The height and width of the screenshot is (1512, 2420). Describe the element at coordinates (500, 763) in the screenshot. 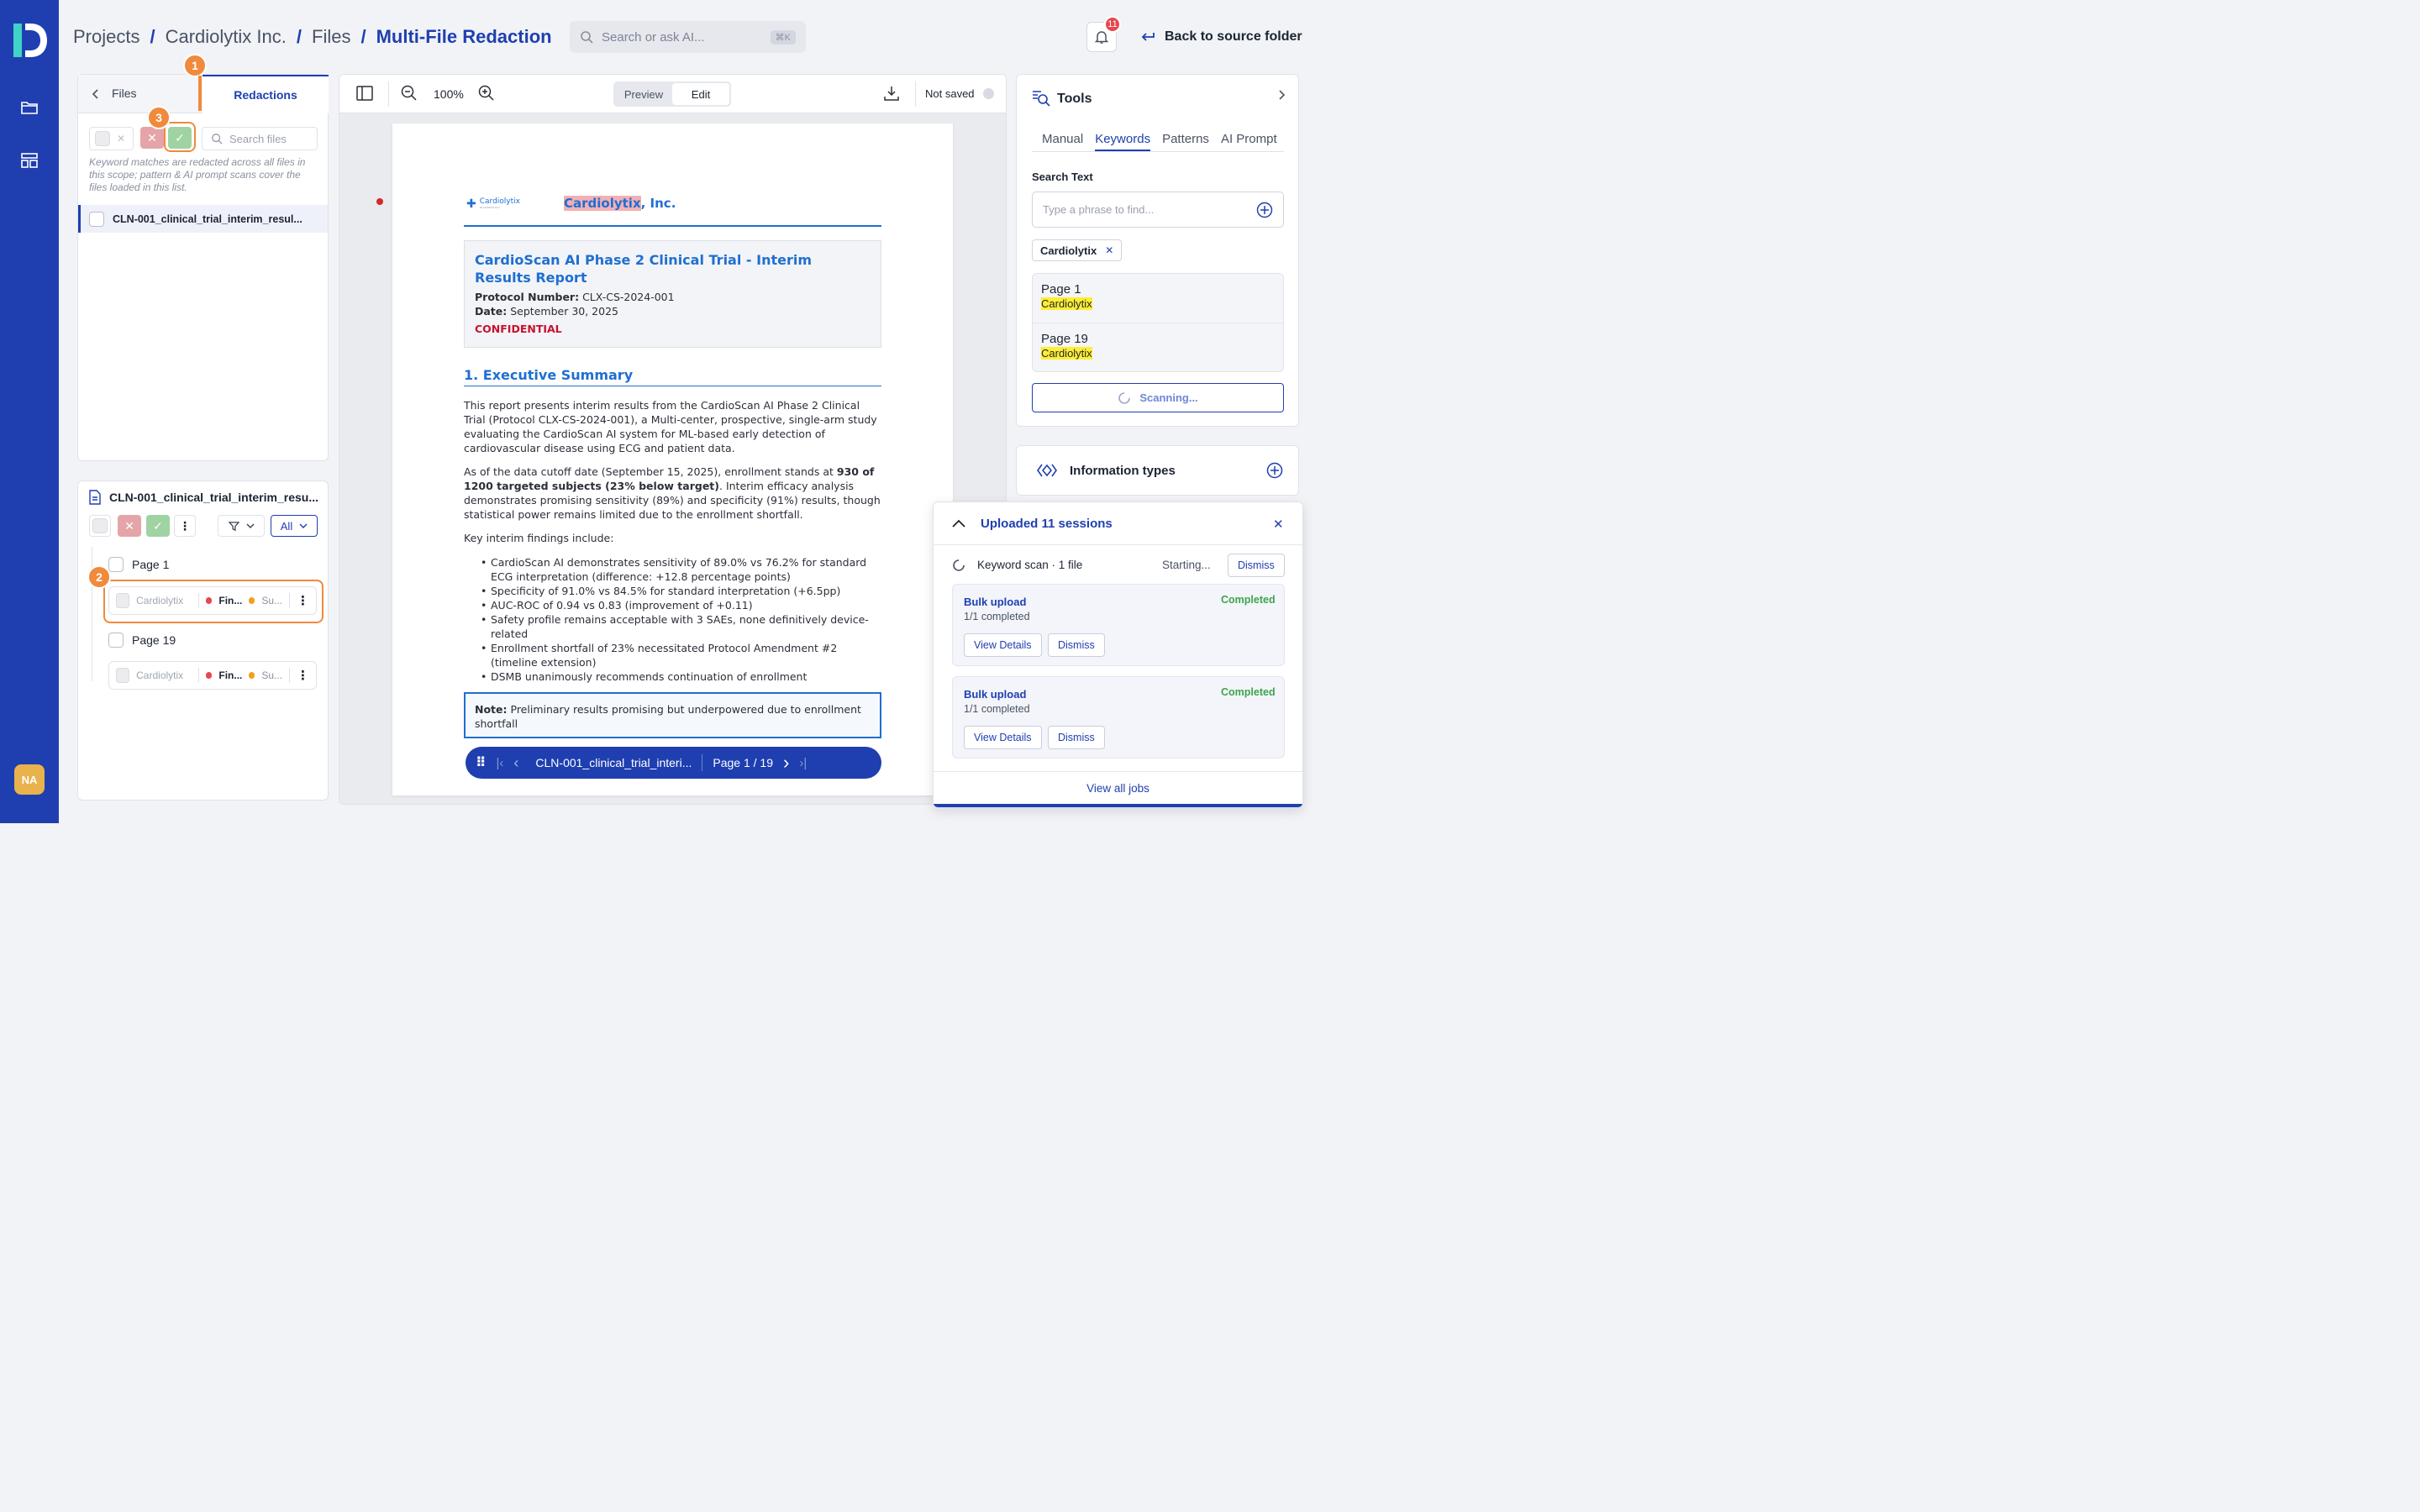

I see `first-page-icon: |‹` at that location.